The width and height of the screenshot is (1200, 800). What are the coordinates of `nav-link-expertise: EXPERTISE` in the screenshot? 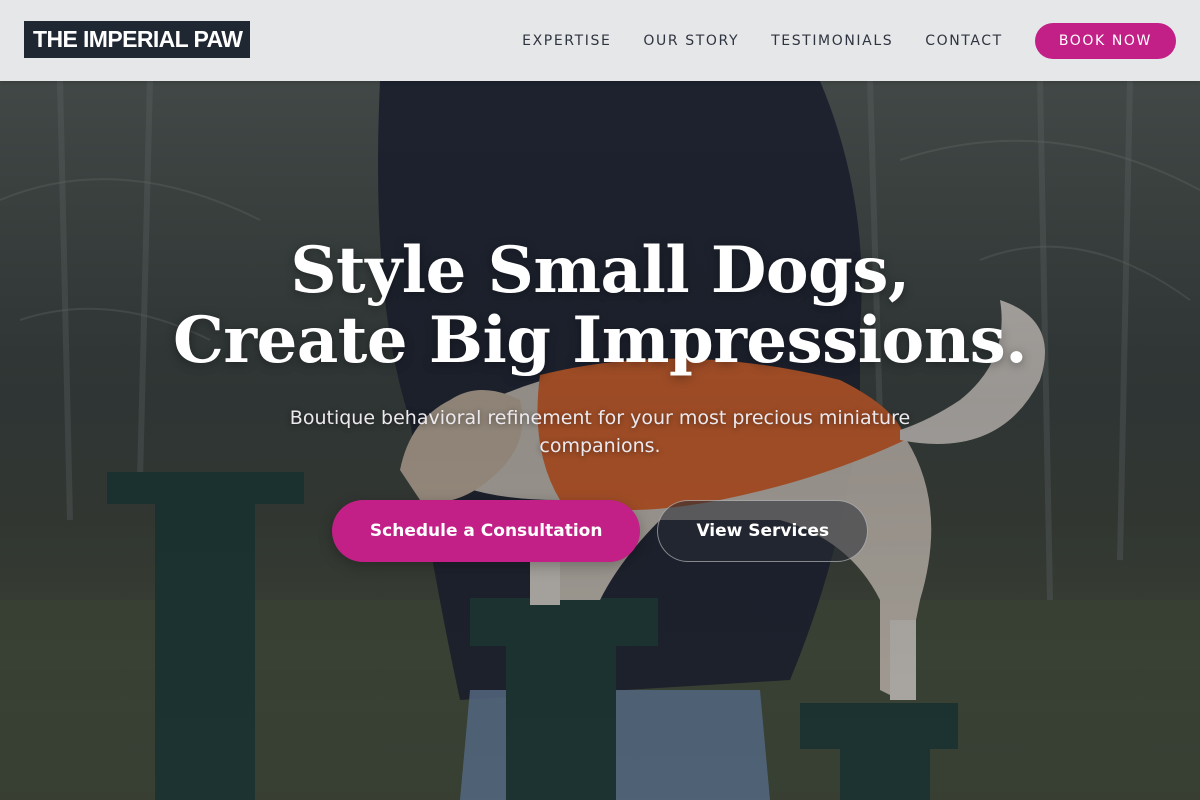 It's located at (566, 41).